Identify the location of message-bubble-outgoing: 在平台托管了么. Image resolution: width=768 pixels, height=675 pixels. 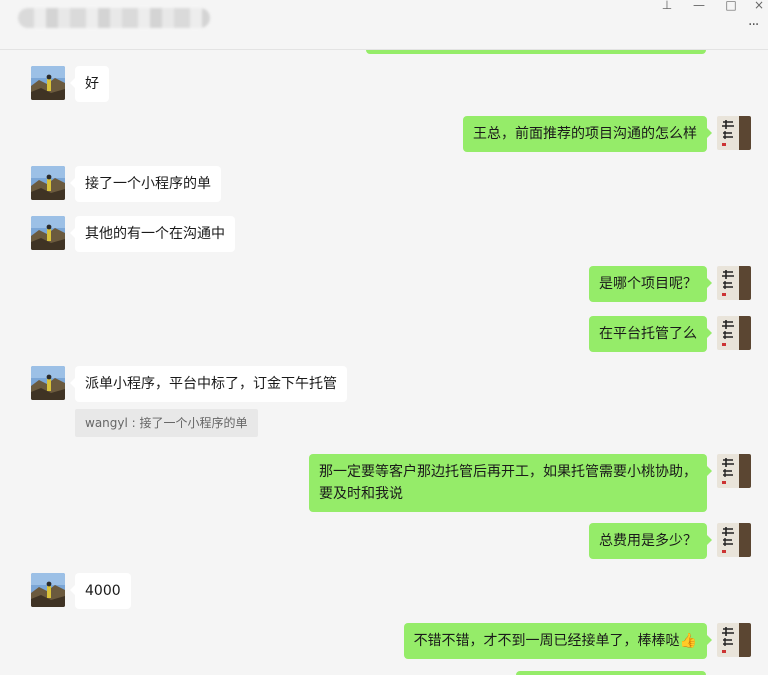
(650, 334).